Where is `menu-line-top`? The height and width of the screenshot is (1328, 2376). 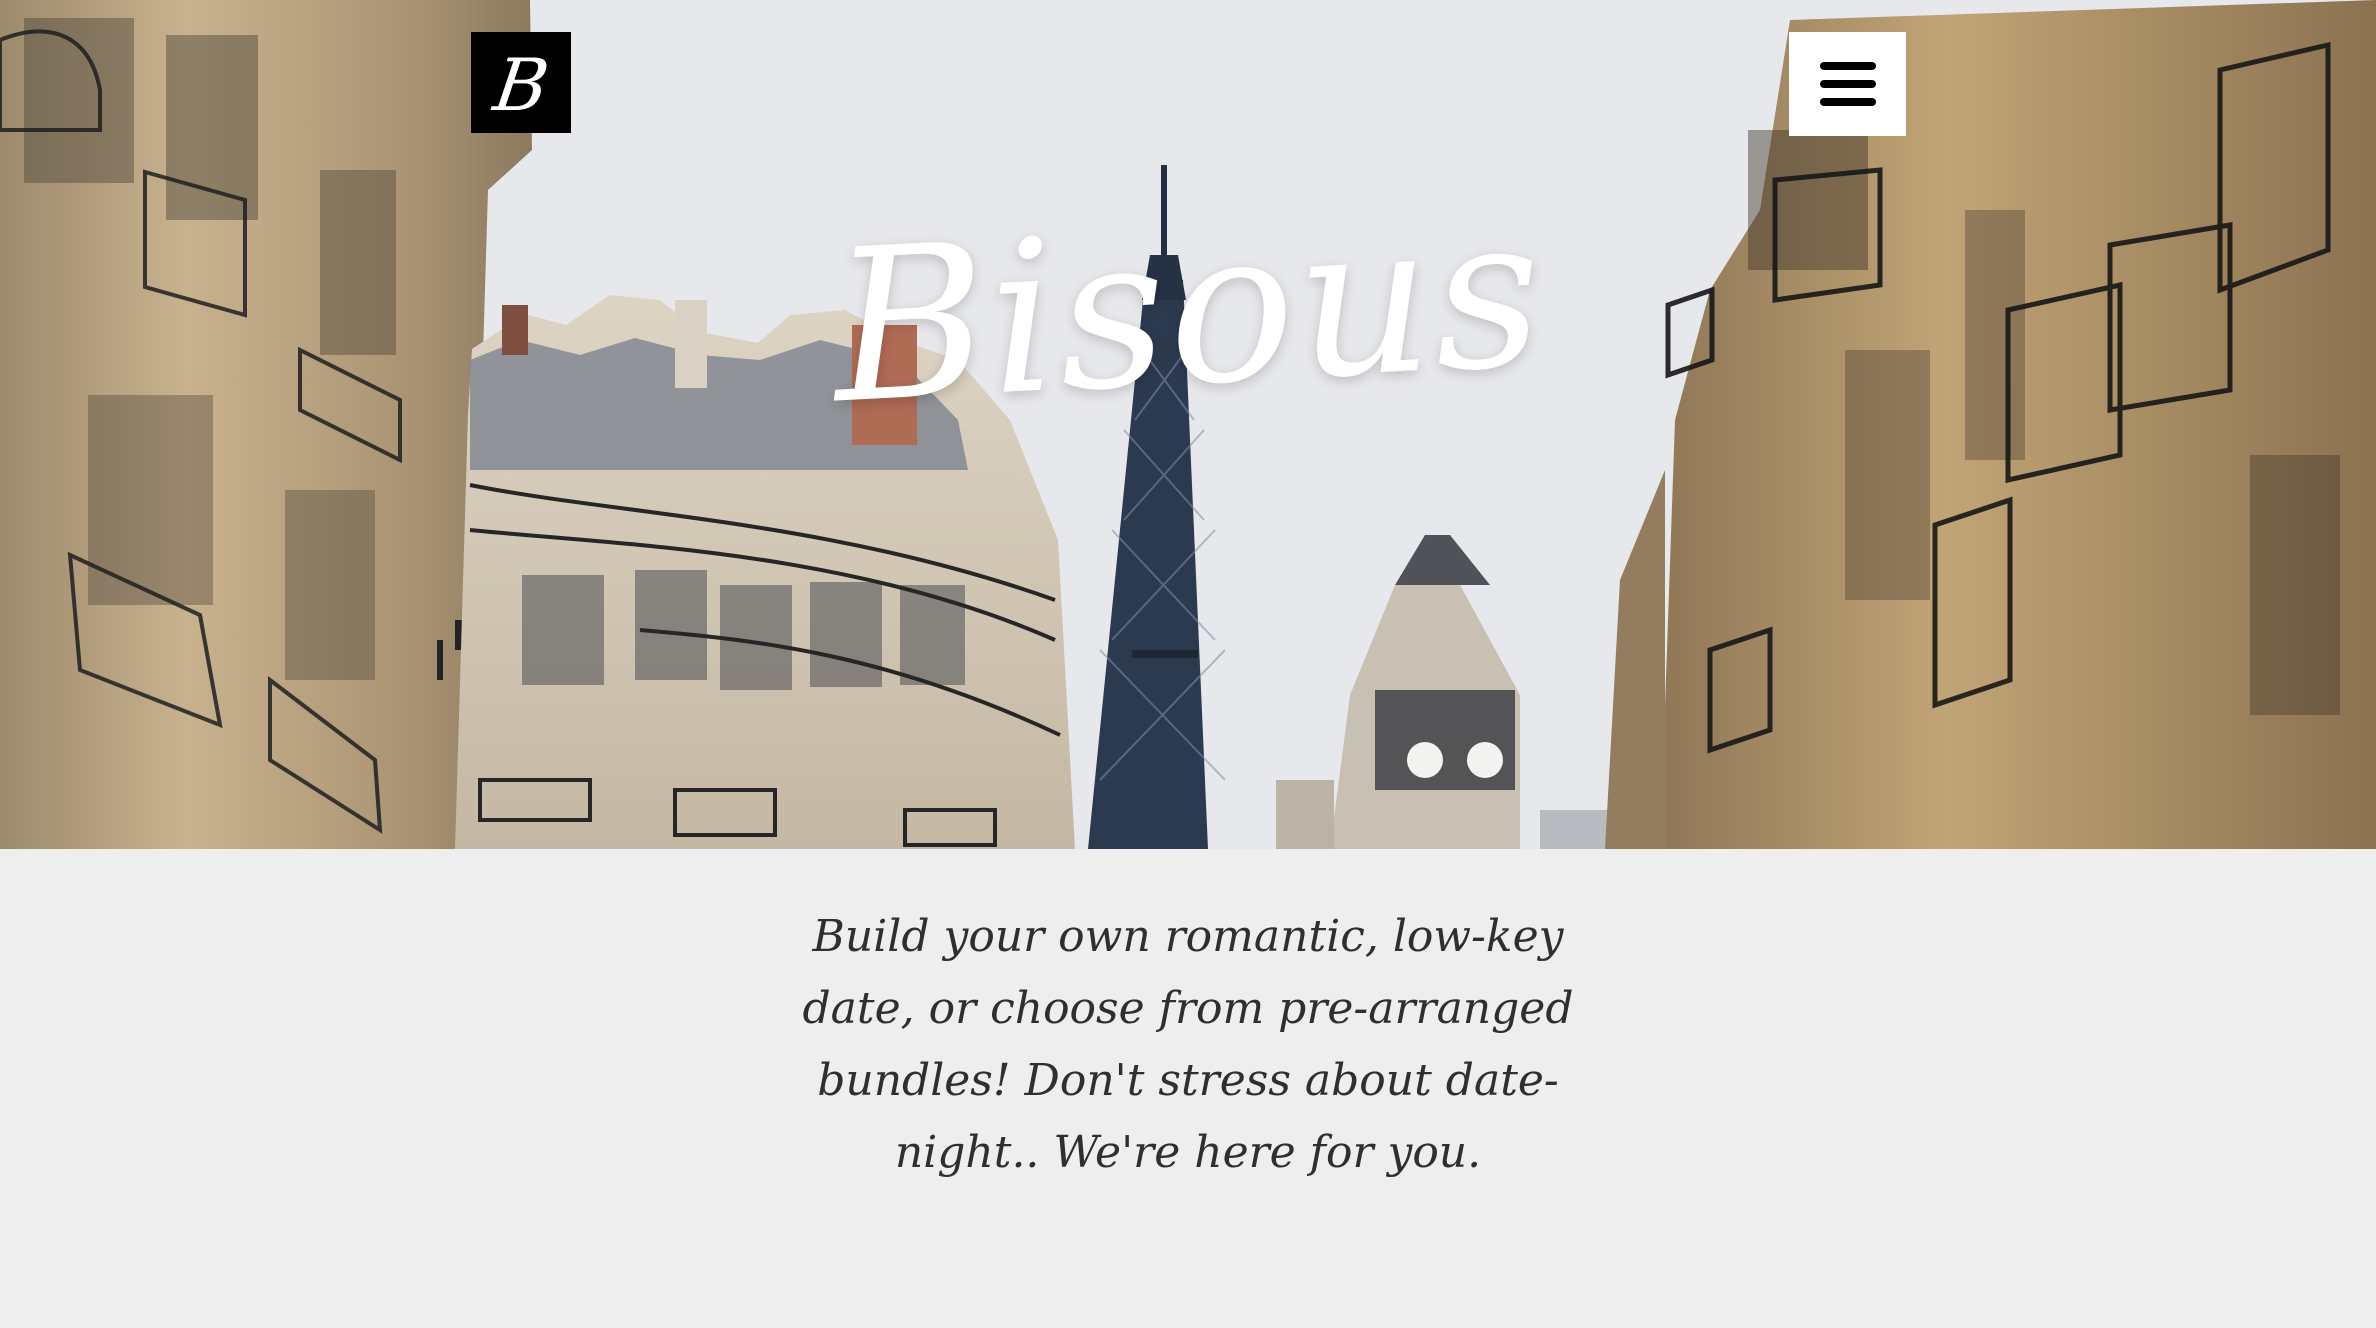
menu-line-top is located at coordinates (1847, 66).